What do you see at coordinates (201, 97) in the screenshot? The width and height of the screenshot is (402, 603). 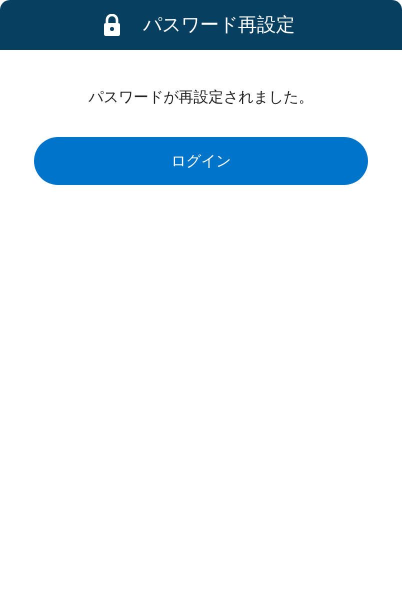 I see `success-message: パスワードが再設定されました。` at bounding box center [201, 97].